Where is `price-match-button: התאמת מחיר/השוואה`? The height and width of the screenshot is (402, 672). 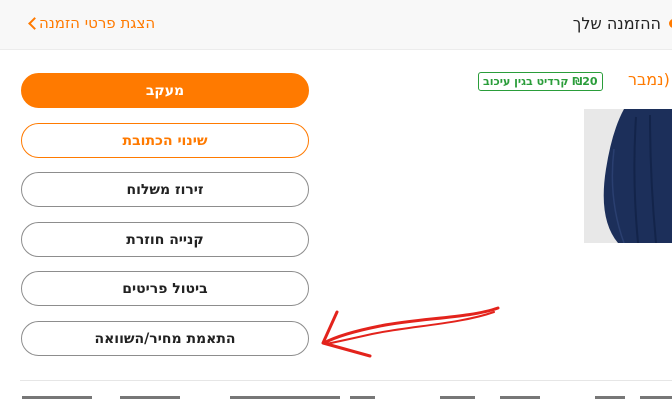 price-match-button: התאמת מחיר/השוואה is located at coordinates (165, 338).